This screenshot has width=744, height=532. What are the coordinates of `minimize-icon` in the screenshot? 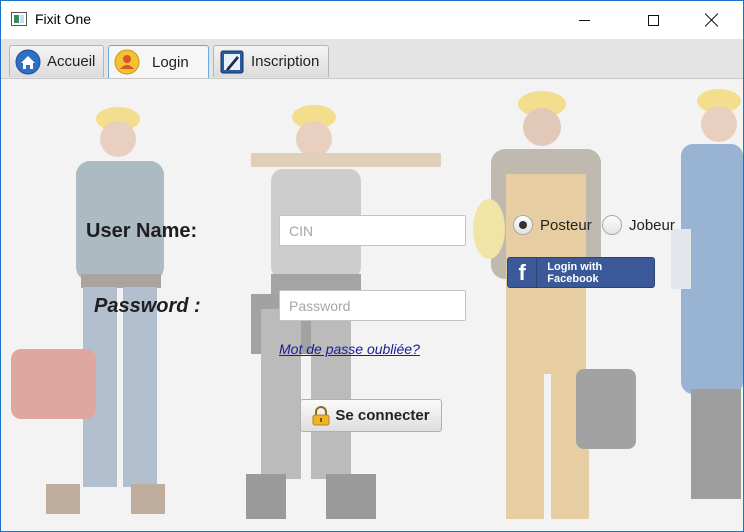 It's located at (584, 20).